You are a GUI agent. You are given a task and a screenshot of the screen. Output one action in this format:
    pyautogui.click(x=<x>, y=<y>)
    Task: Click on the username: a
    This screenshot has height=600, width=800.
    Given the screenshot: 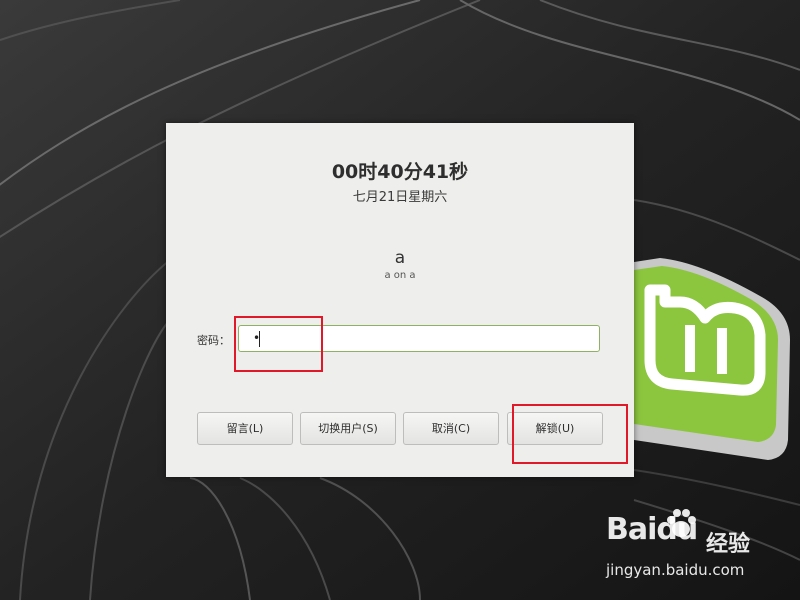 What is the action you would take?
    pyautogui.click(x=400, y=258)
    